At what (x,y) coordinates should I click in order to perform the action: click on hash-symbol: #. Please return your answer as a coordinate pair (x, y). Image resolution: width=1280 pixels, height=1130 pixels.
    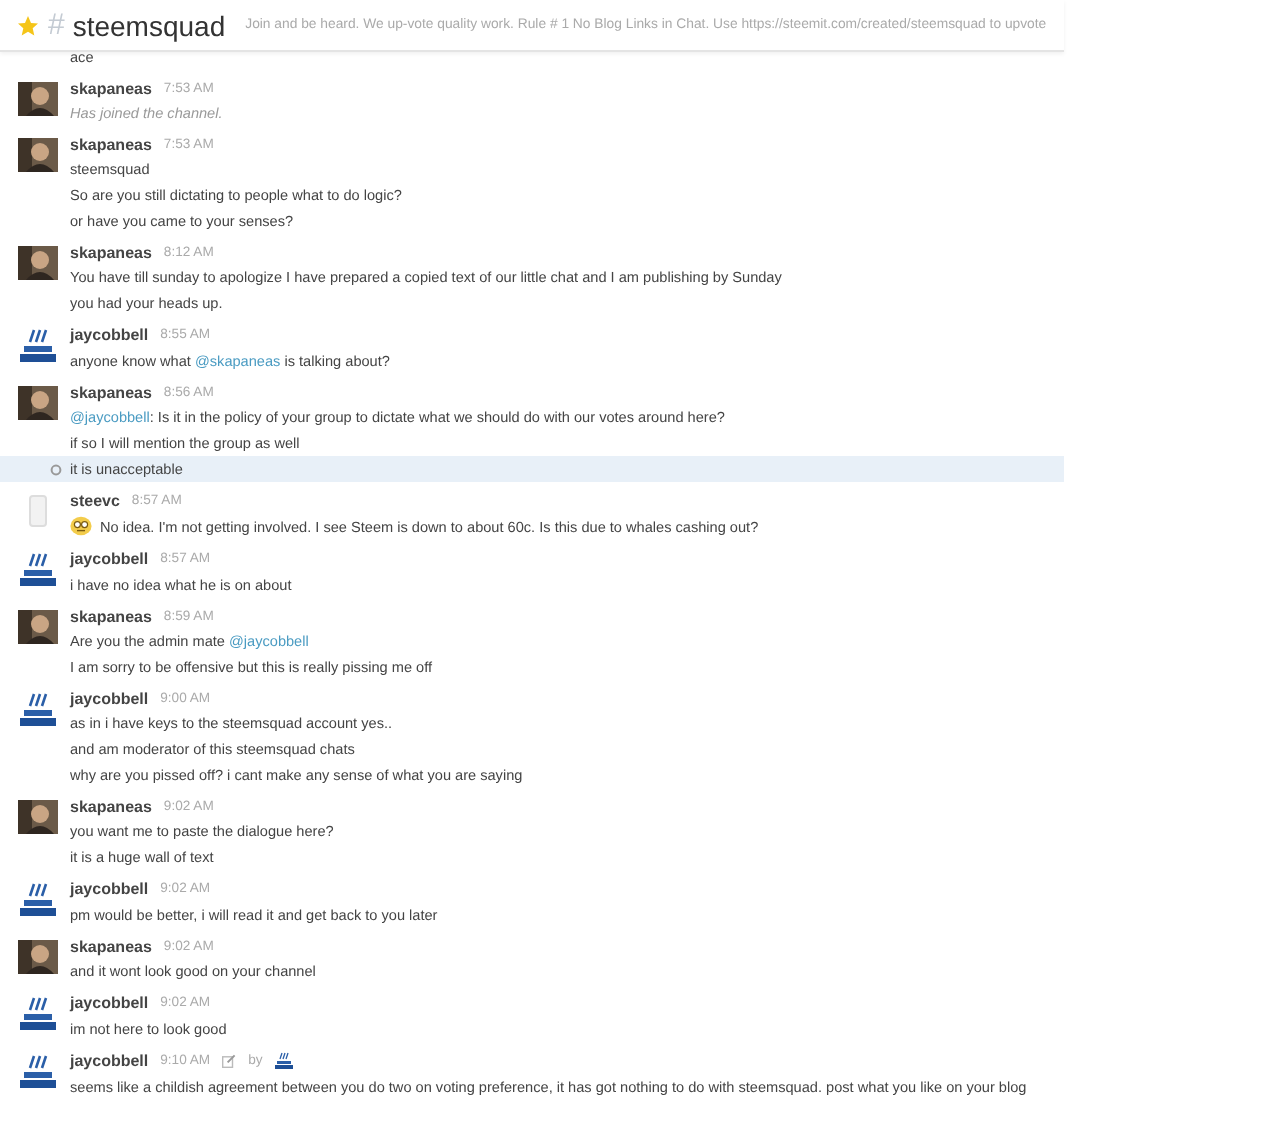
    Looking at the image, I should click on (56, 25).